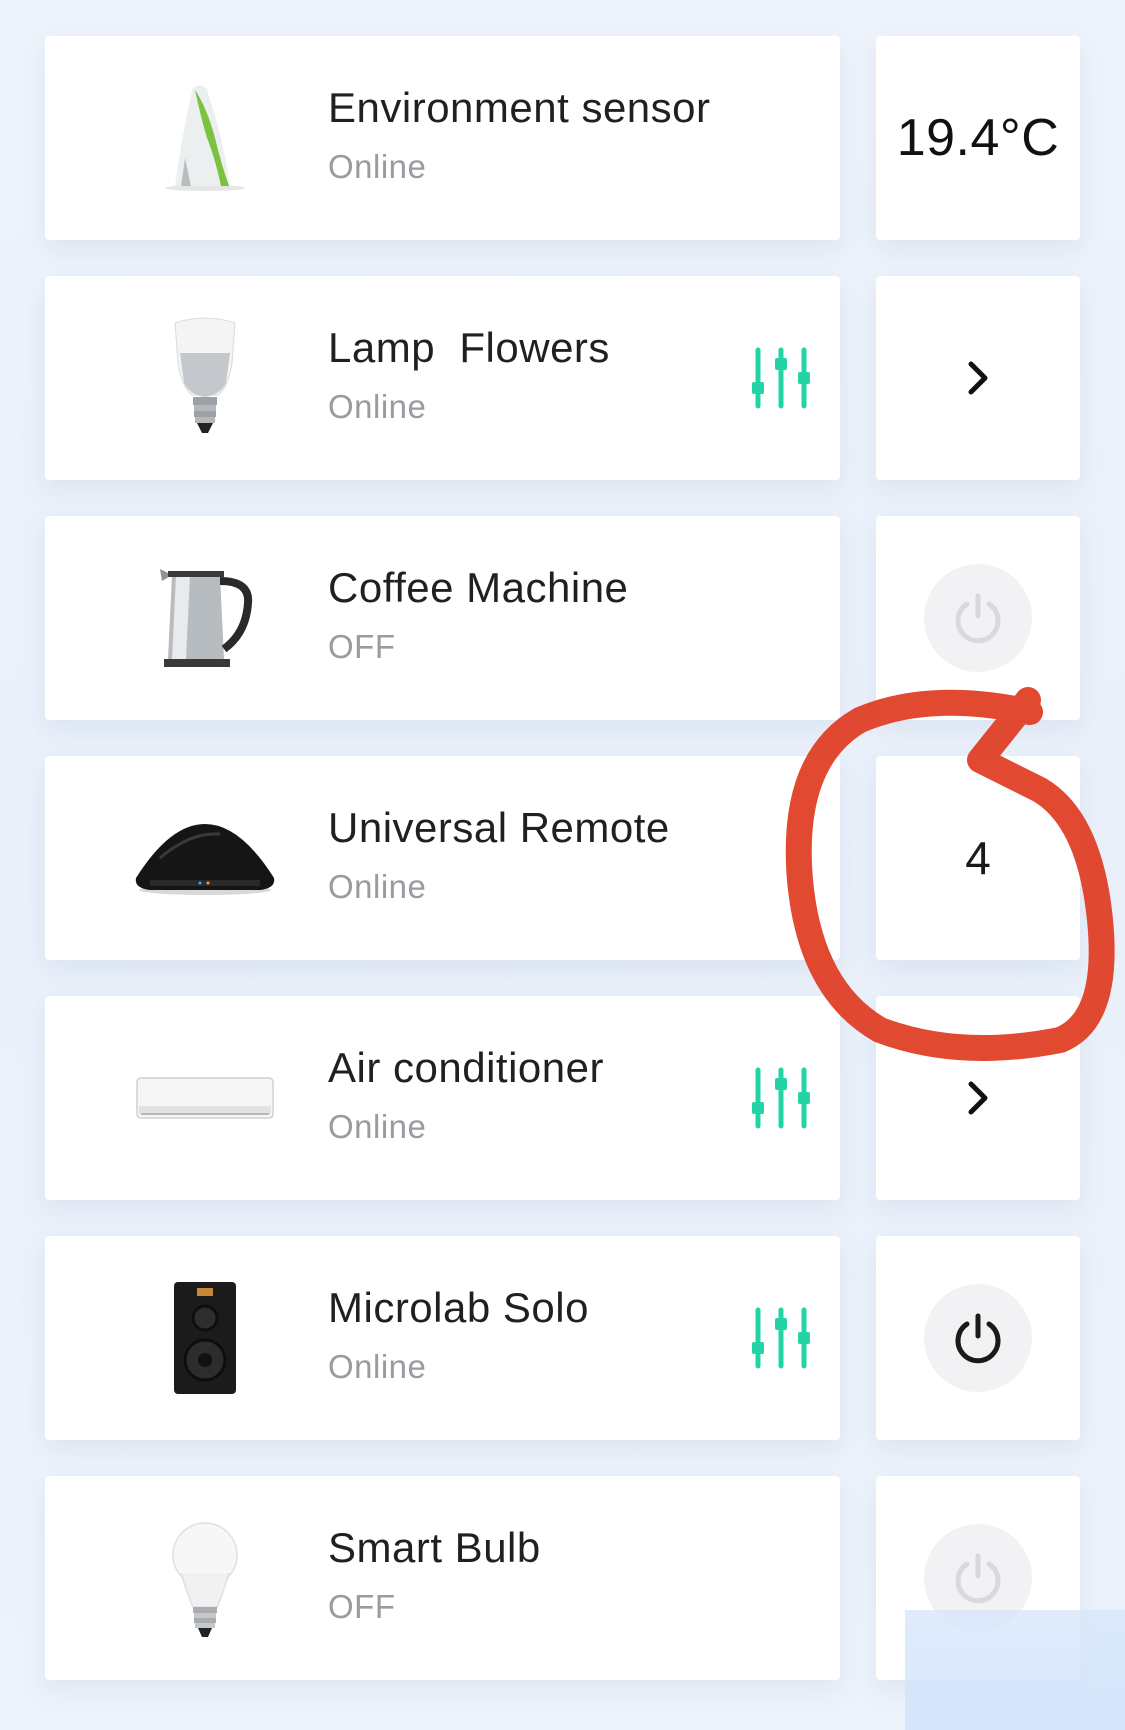 Image resolution: width=1125 pixels, height=1730 pixels. I want to click on device-card: Environment sensor Online, so click(442, 138).